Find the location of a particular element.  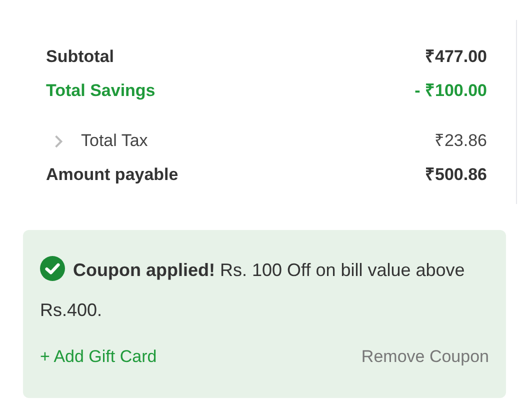

check-circle-icon is located at coordinates (52, 268).